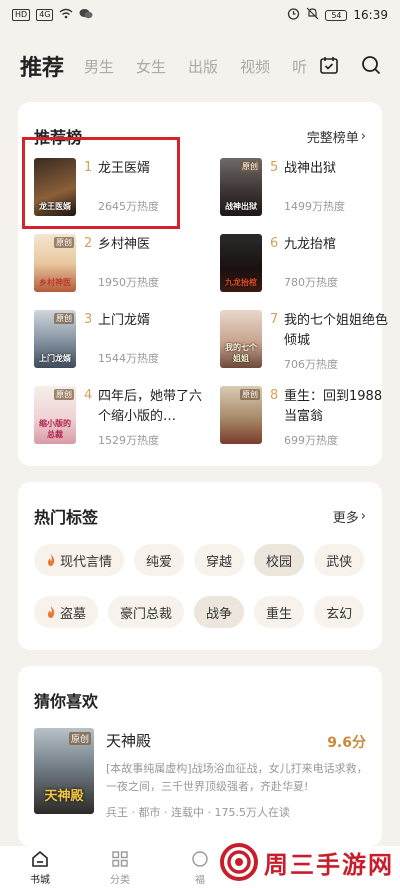  What do you see at coordinates (124, 320) in the screenshot?
I see `book-name: 上门龙婿` at bounding box center [124, 320].